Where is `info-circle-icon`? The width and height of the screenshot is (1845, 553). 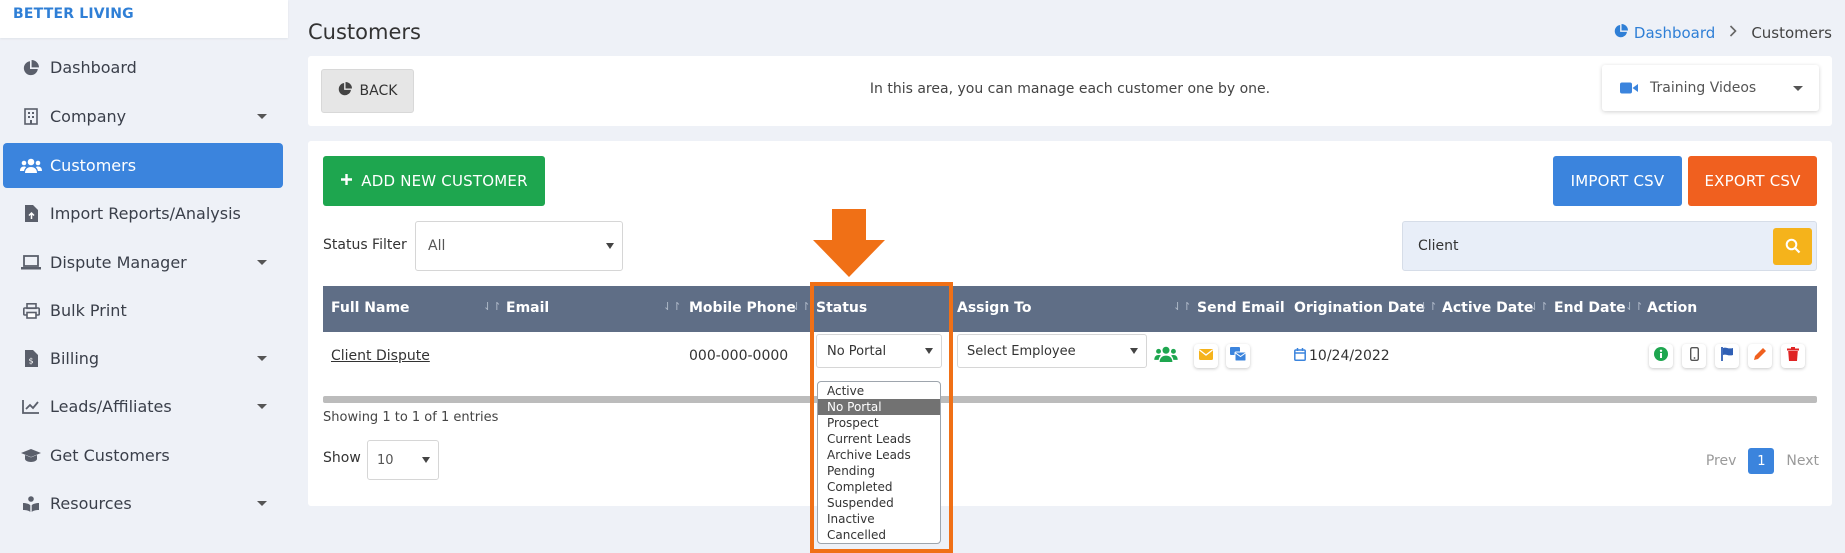
info-circle-icon is located at coordinates (1661, 356).